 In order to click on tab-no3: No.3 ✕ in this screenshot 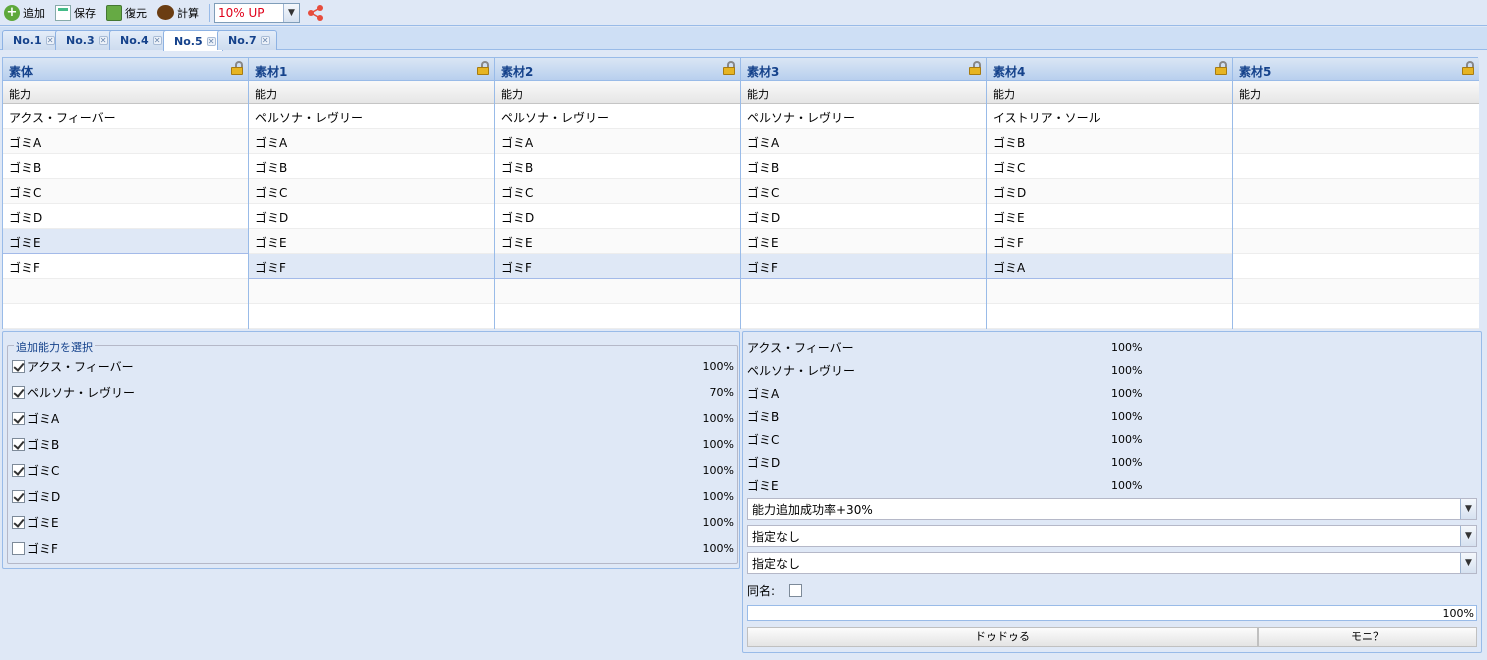, I will do `click(85, 40)`.